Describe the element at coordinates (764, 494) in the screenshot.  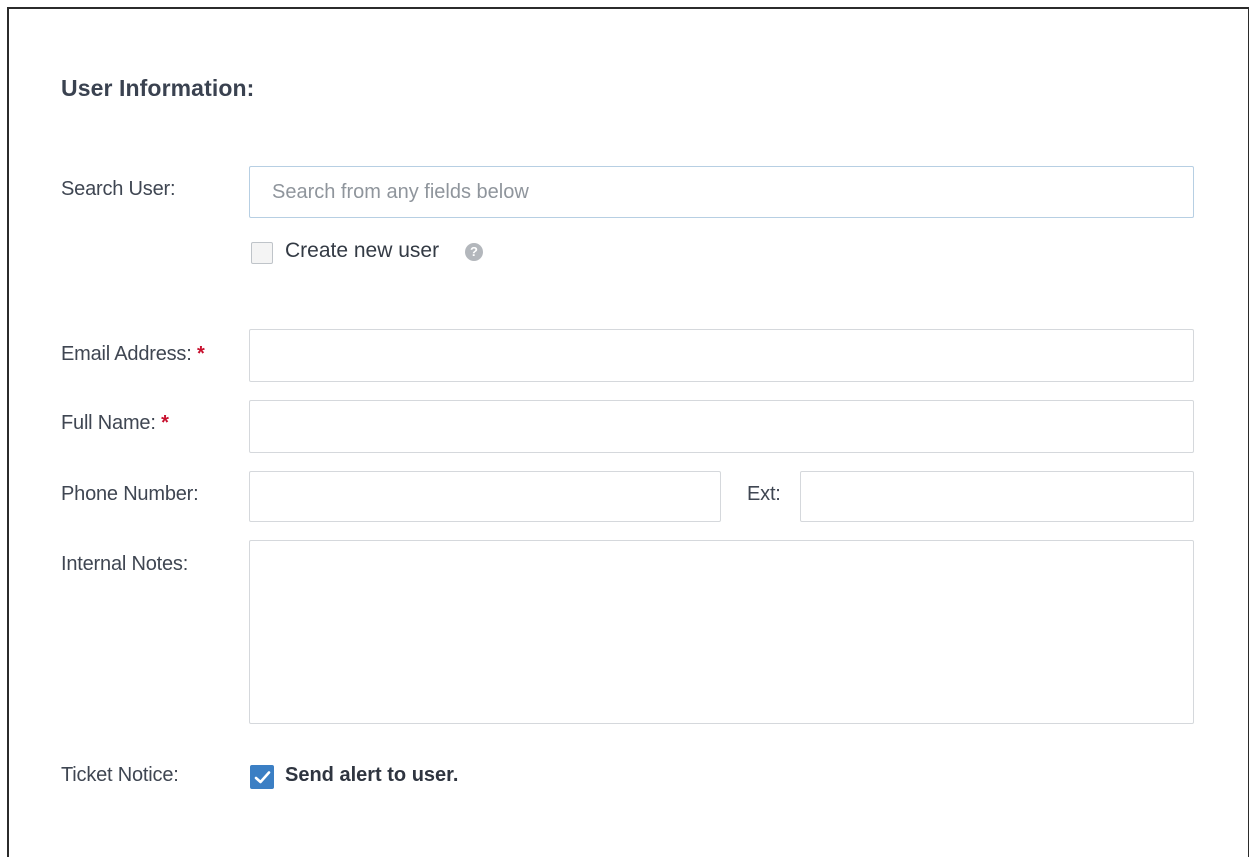
I see `ext-label: Ext:` at that location.